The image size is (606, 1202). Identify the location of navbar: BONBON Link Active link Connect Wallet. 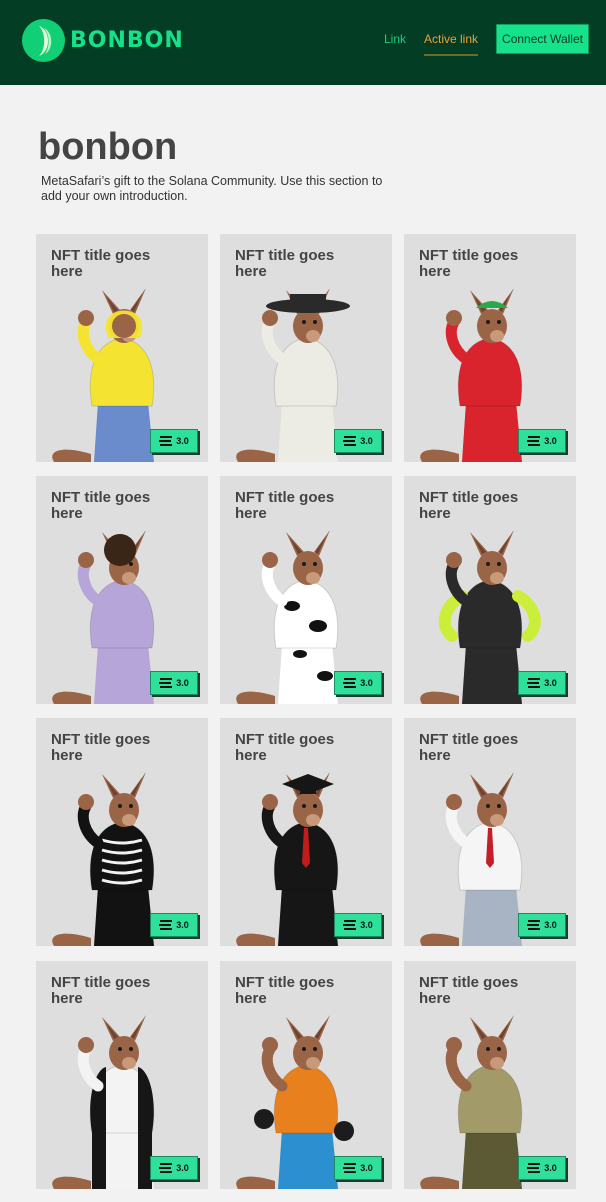
(303, 42).